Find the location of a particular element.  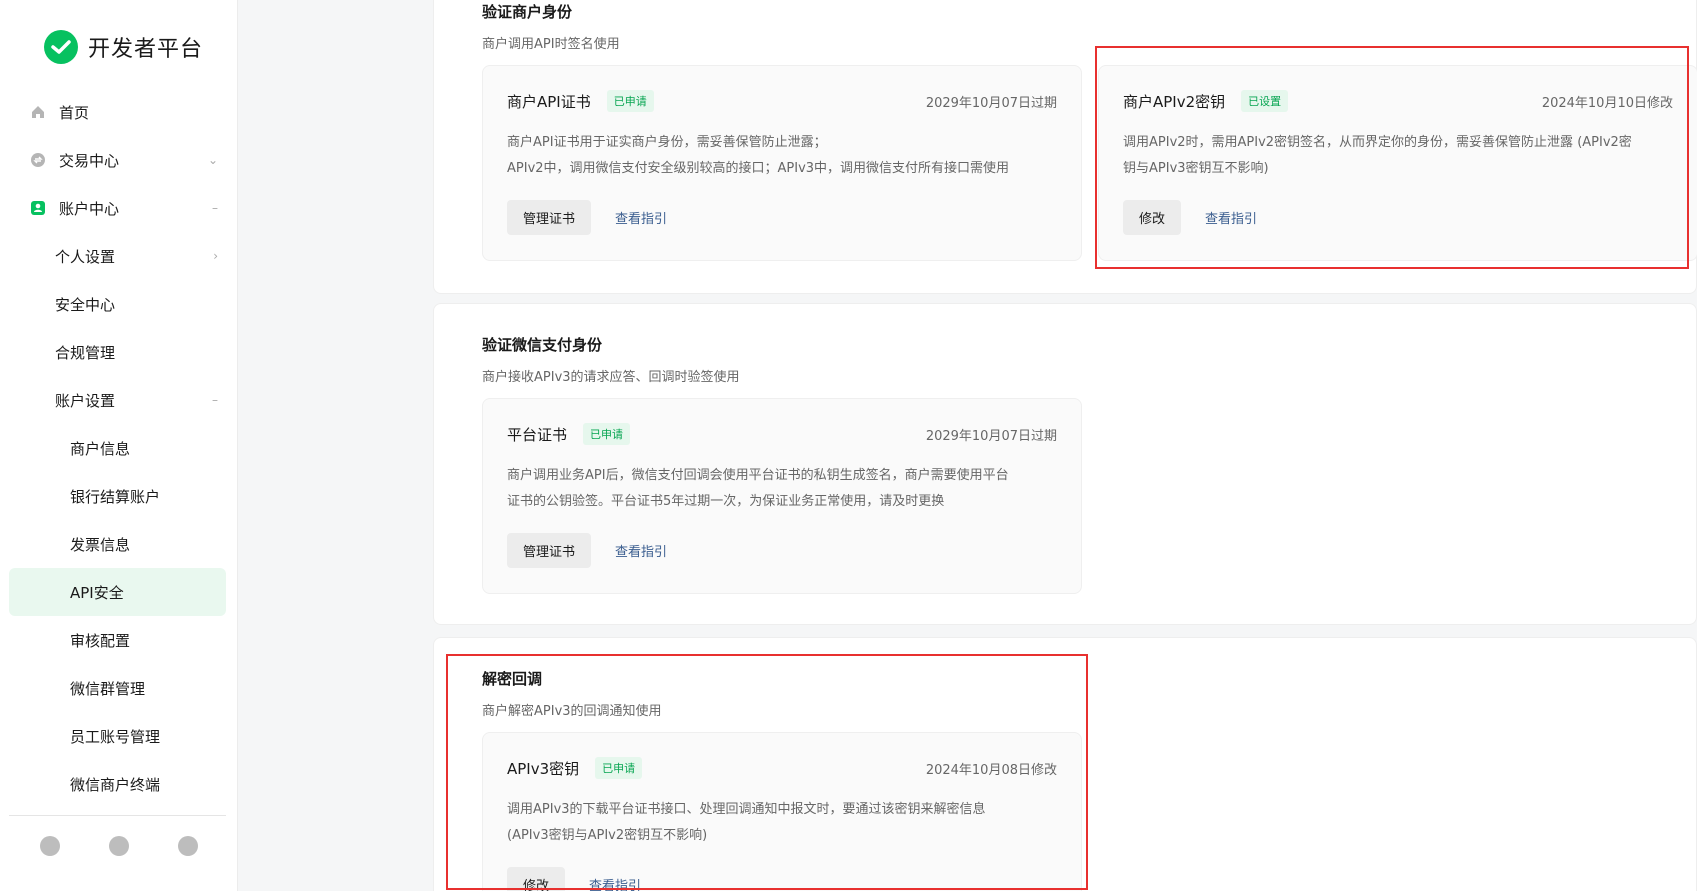

sidebar-item-personal-settings: 个人设置 › is located at coordinates (119, 256).